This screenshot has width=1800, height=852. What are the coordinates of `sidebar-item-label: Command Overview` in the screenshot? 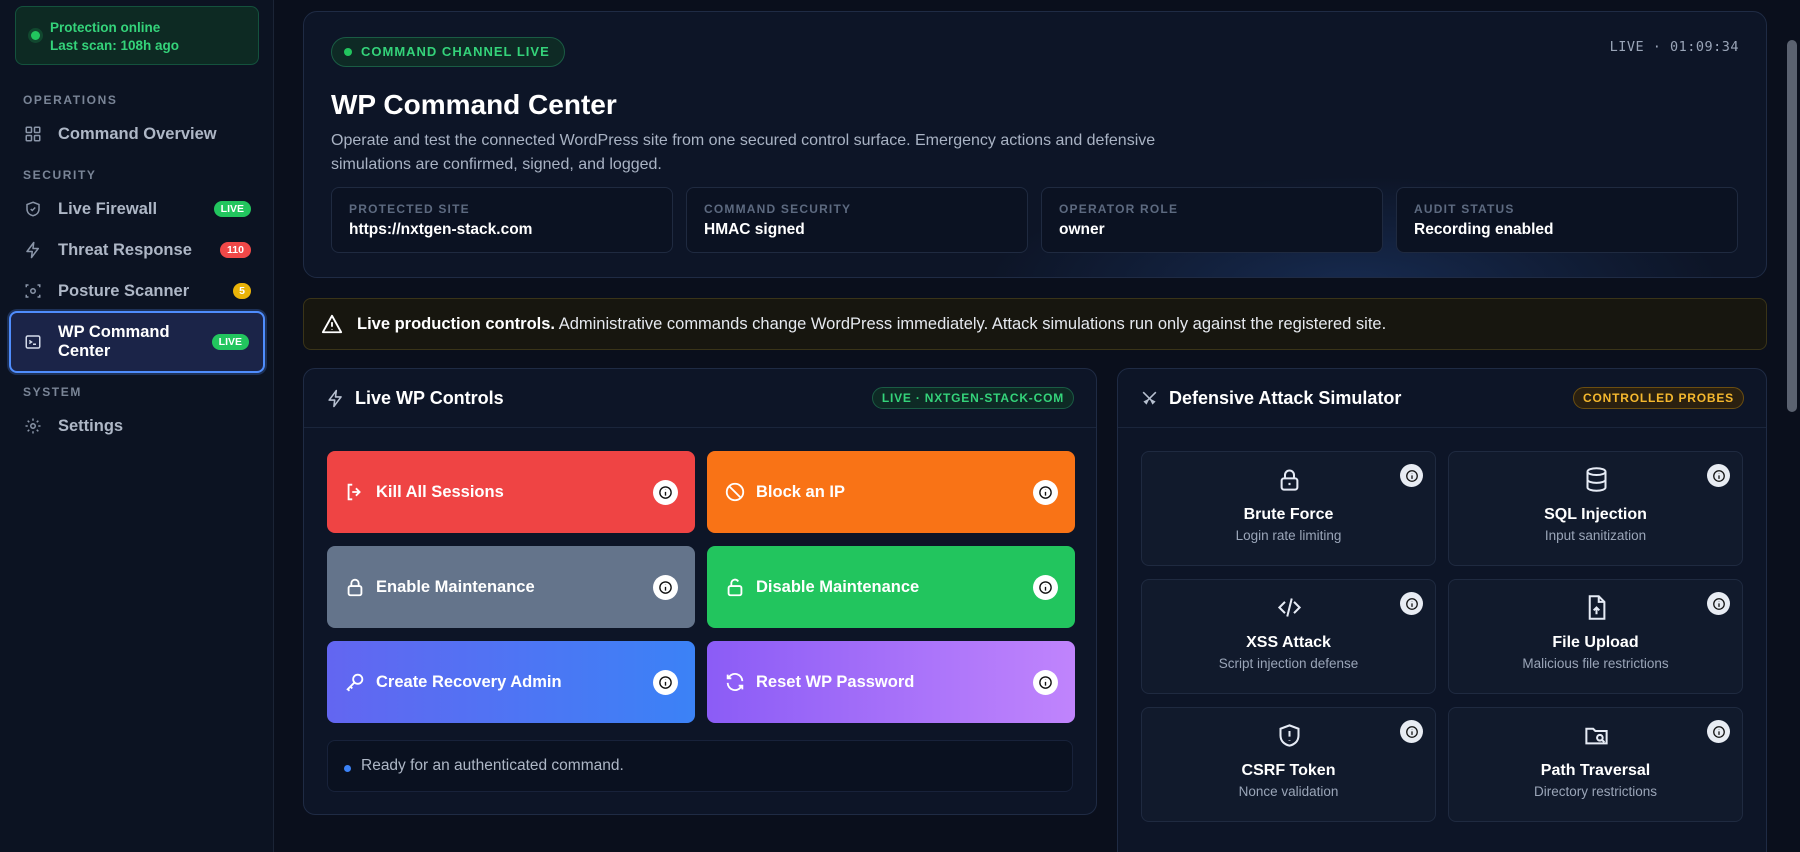 It's located at (137, 133).